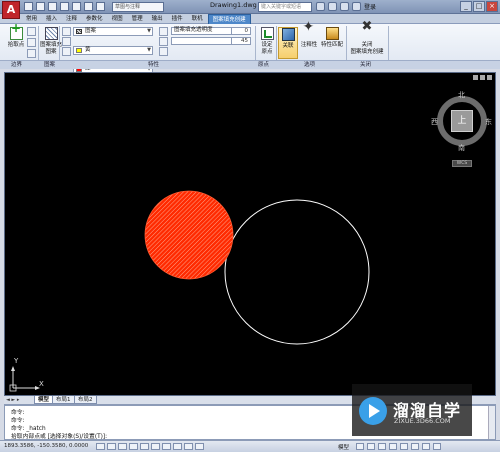 The width and height of the screenshot is (500, 452). I want to click on subscription-icon, so click(332, 6).